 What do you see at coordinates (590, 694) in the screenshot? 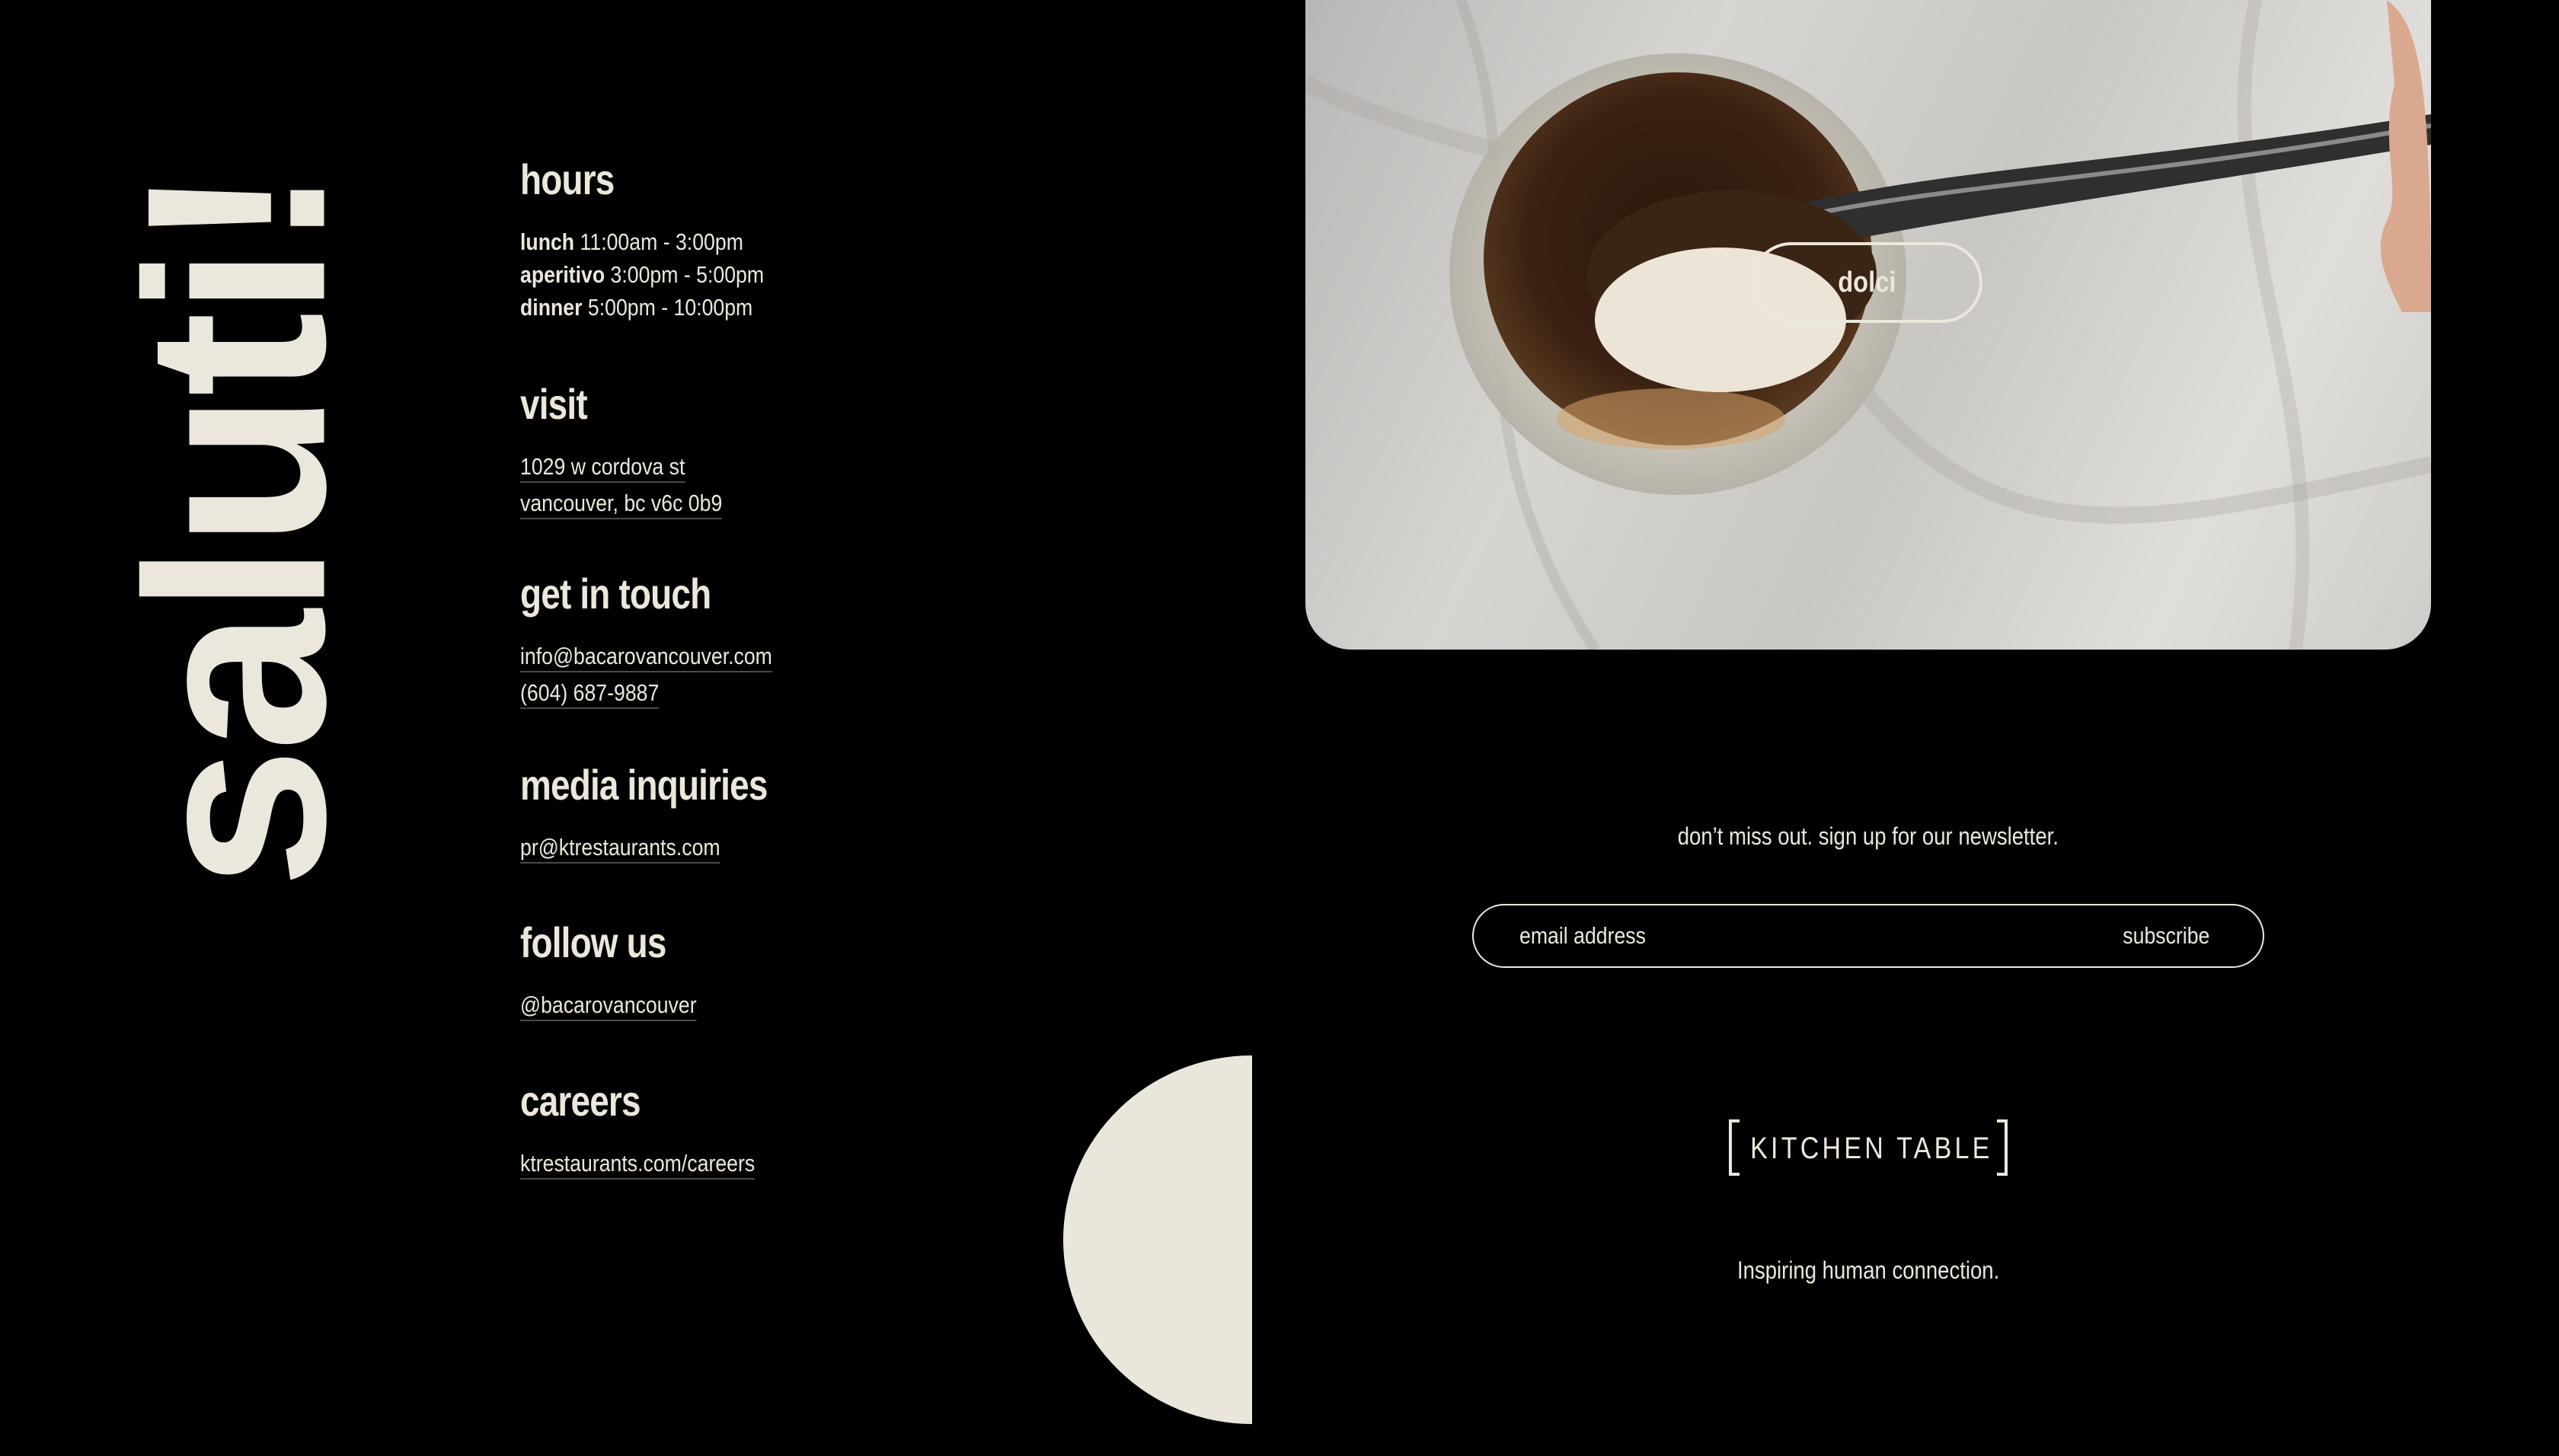
I see `contact-phone-link: (604) 687-9887` at bounding box center [590, 694].